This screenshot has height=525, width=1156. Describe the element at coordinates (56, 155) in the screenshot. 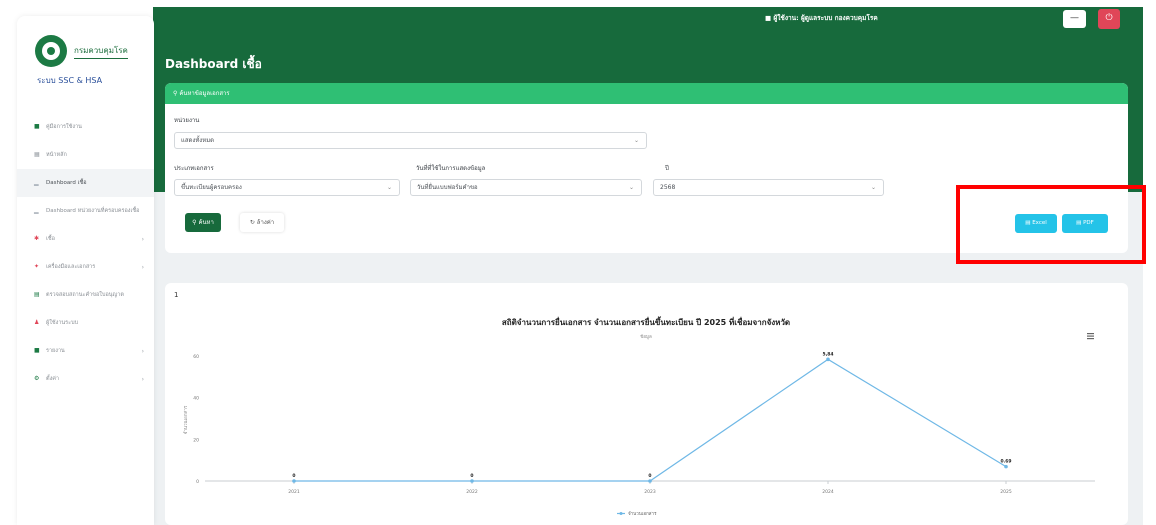

I see `sidebar-item-label: หน้าหลัก` at that location.